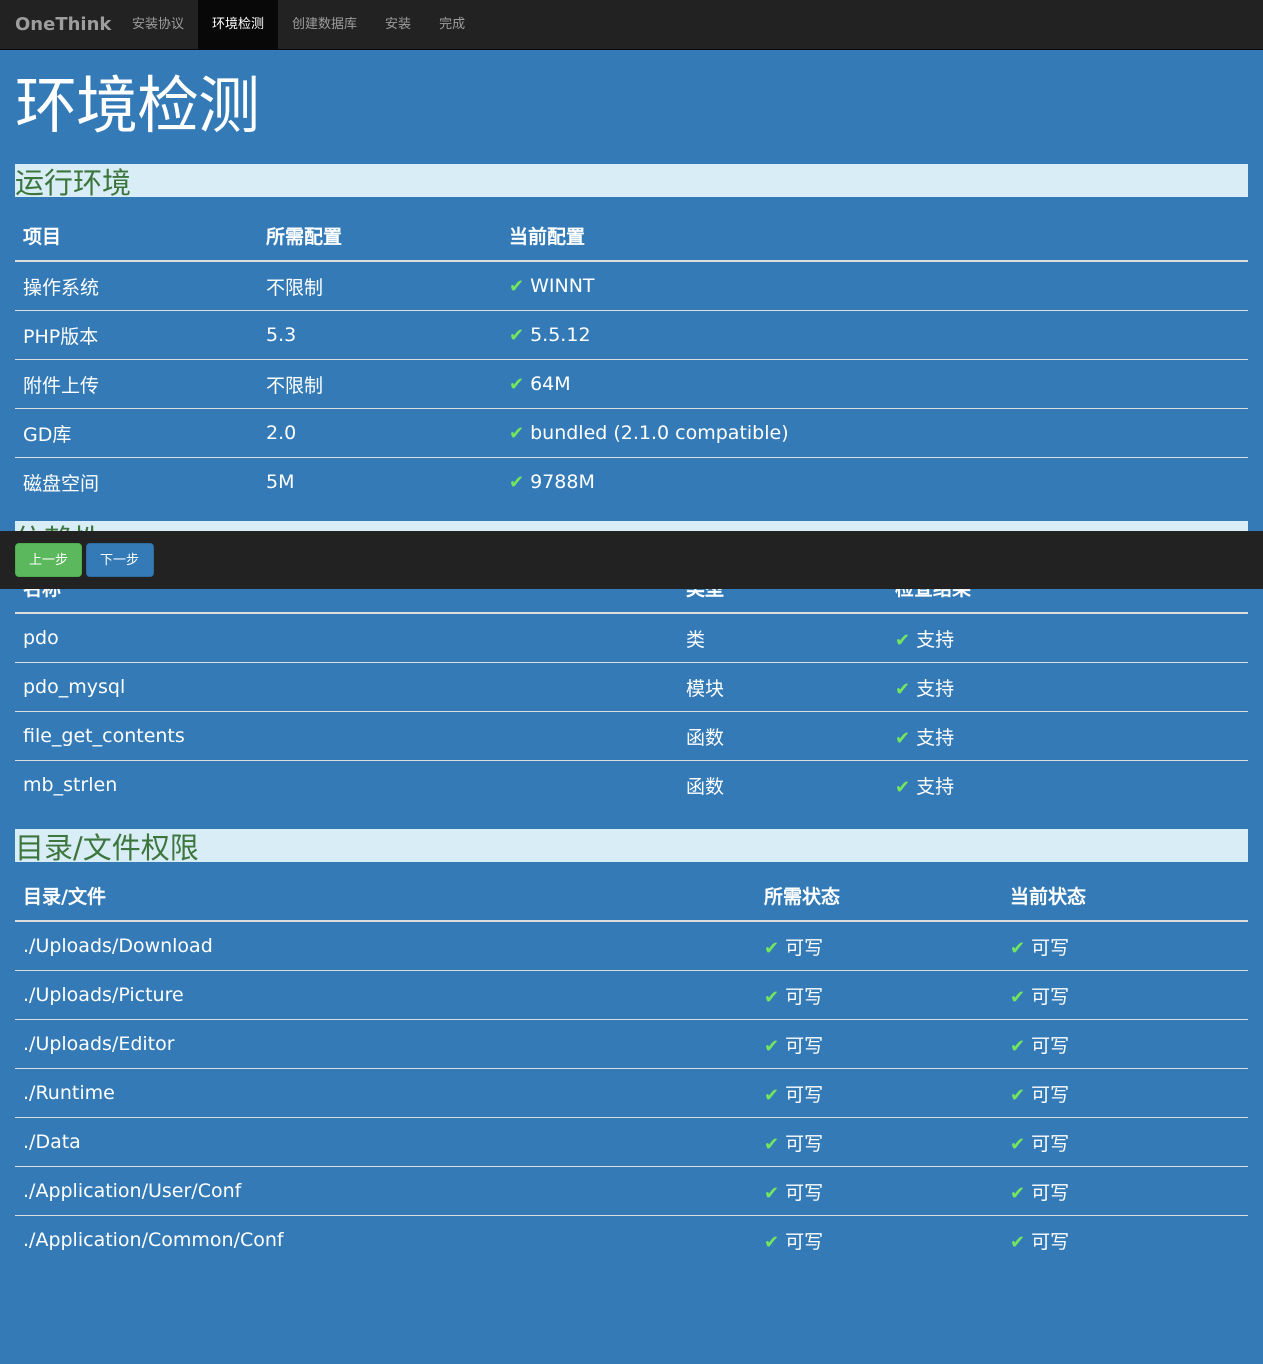 This screenshot has width=1263, height=1364. I want to click on path-cell: ./Runtime, so click(385, 1093).